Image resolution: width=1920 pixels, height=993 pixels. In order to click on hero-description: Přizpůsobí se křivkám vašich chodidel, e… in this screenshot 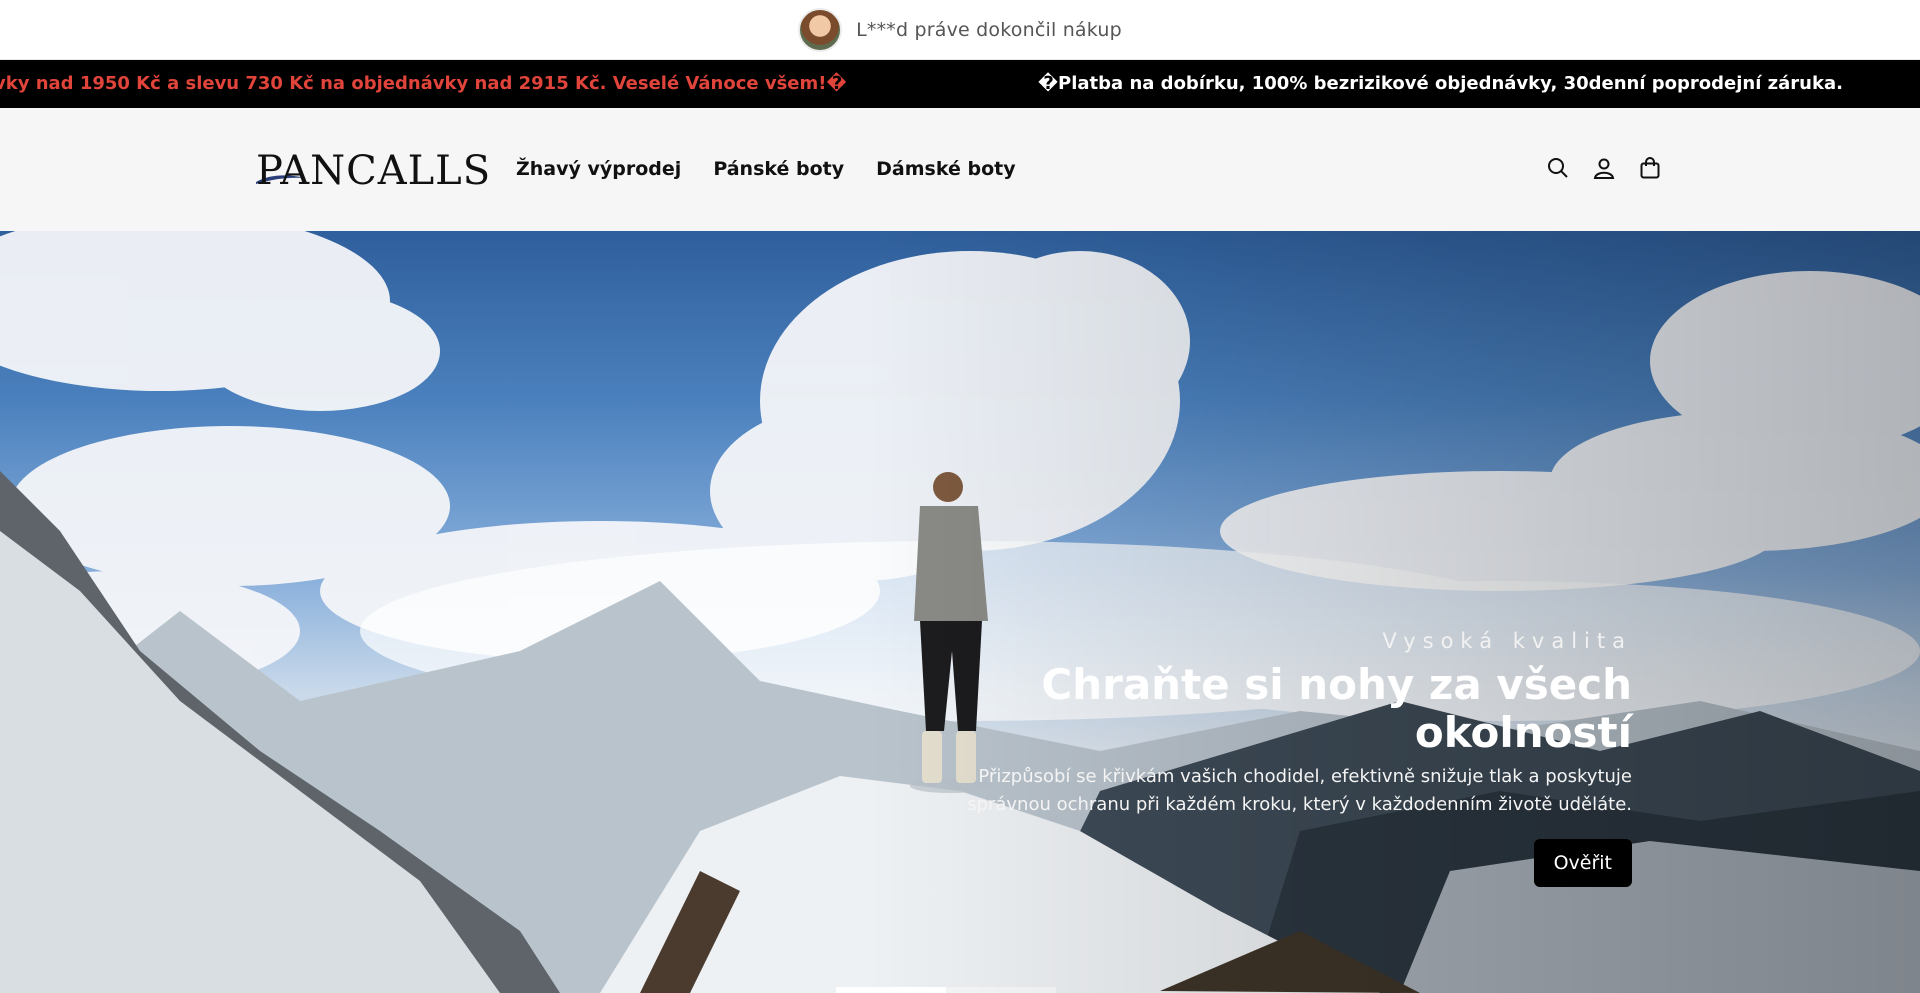, I will do `click(1252, 791)`.